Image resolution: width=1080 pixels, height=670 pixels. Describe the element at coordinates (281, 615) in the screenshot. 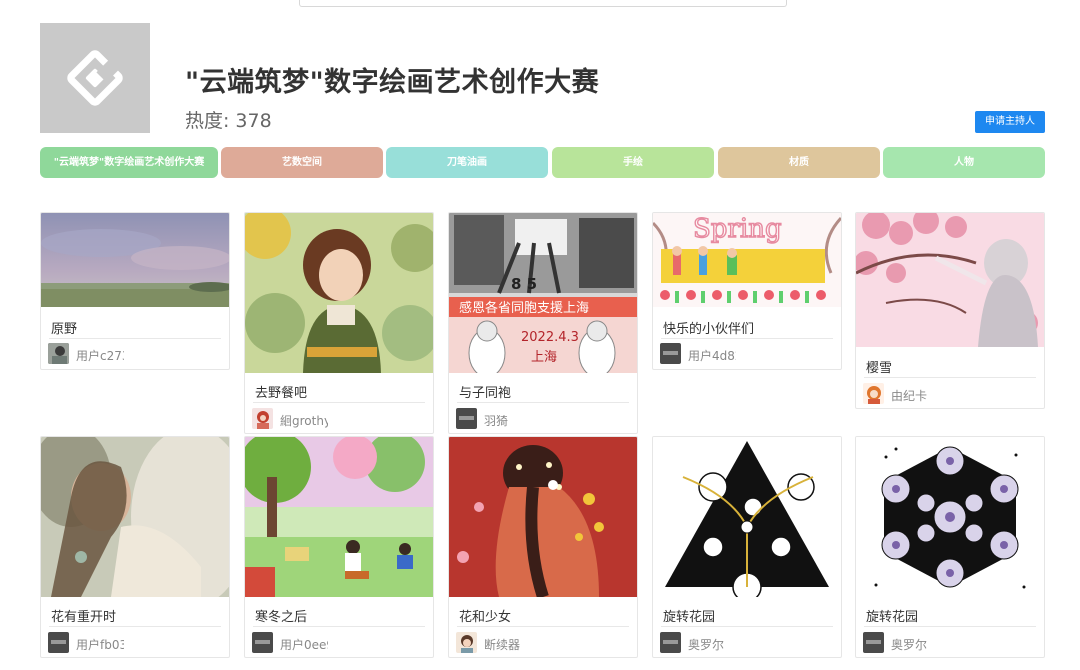

I see `artwork-title: 寒冬之后` at that location.